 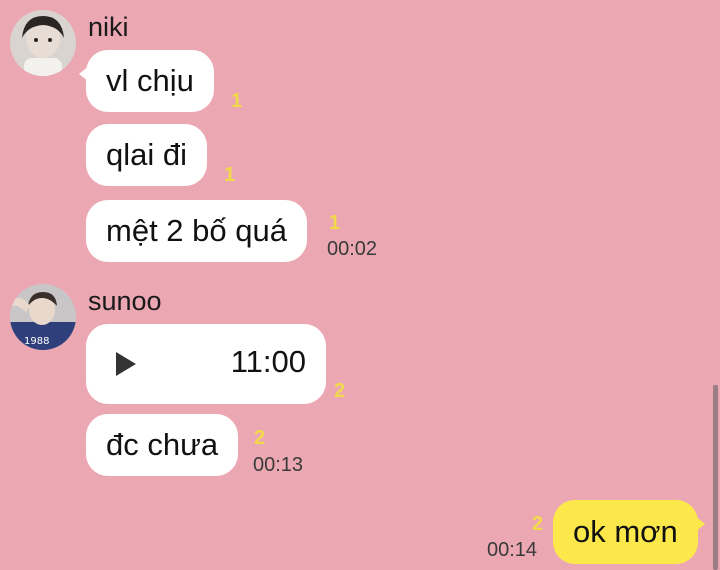 I want to click on message-text: vl chịu, so click(x=150, y=80).